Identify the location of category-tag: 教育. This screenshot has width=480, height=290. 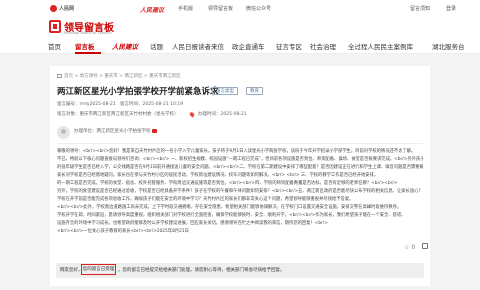
(254, 91).